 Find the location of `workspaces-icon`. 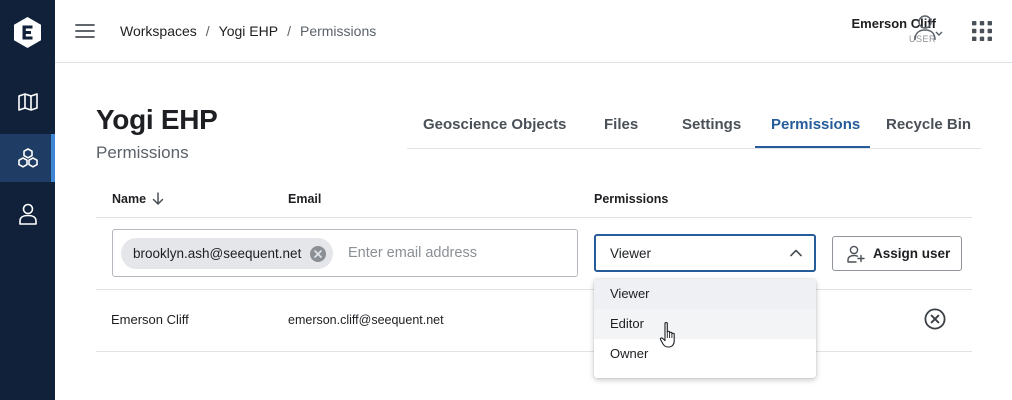

workspaces-icon is located at coordinates (27, 158).